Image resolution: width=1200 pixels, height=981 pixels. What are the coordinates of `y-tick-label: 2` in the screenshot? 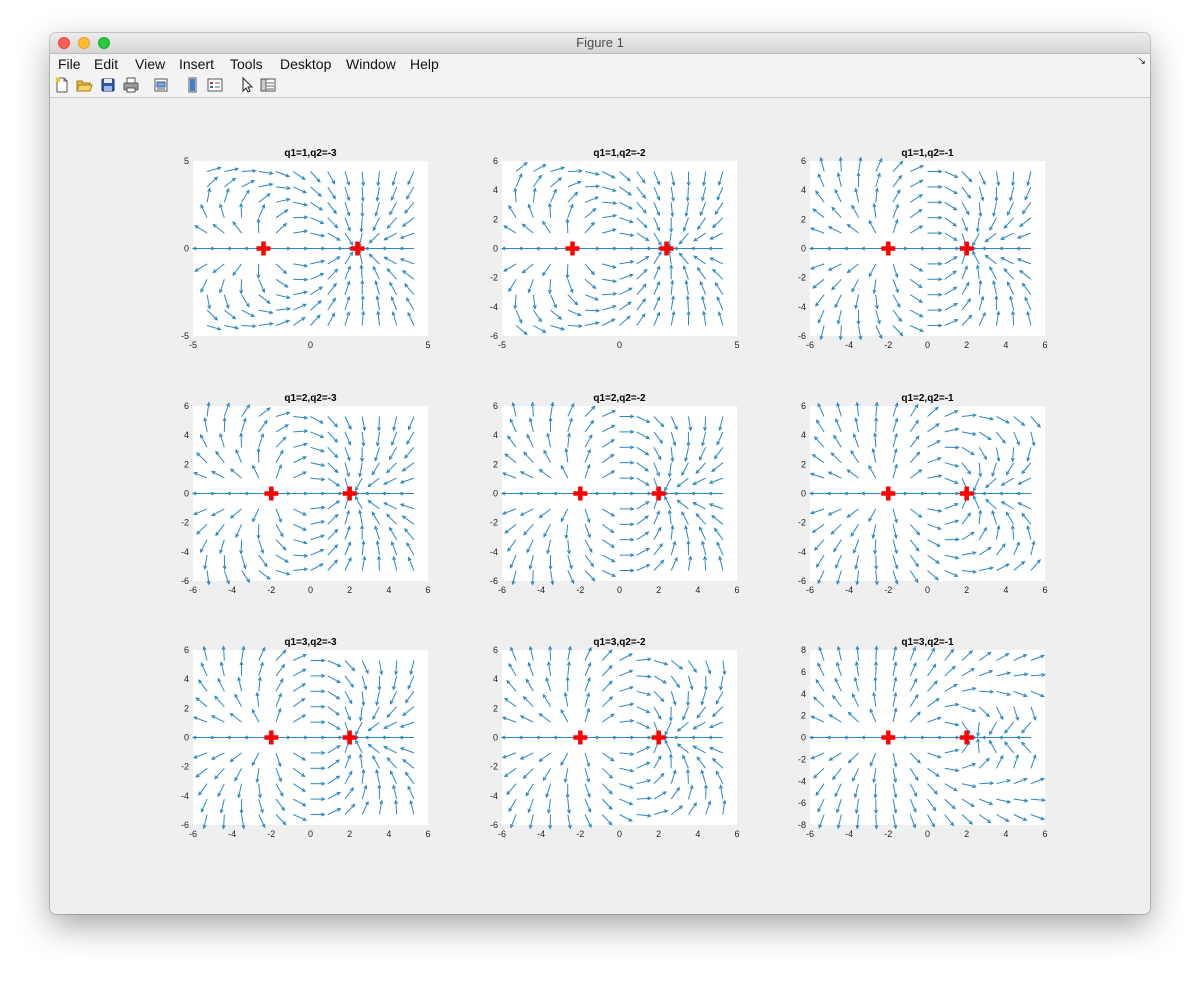 It's located at (495, 219).